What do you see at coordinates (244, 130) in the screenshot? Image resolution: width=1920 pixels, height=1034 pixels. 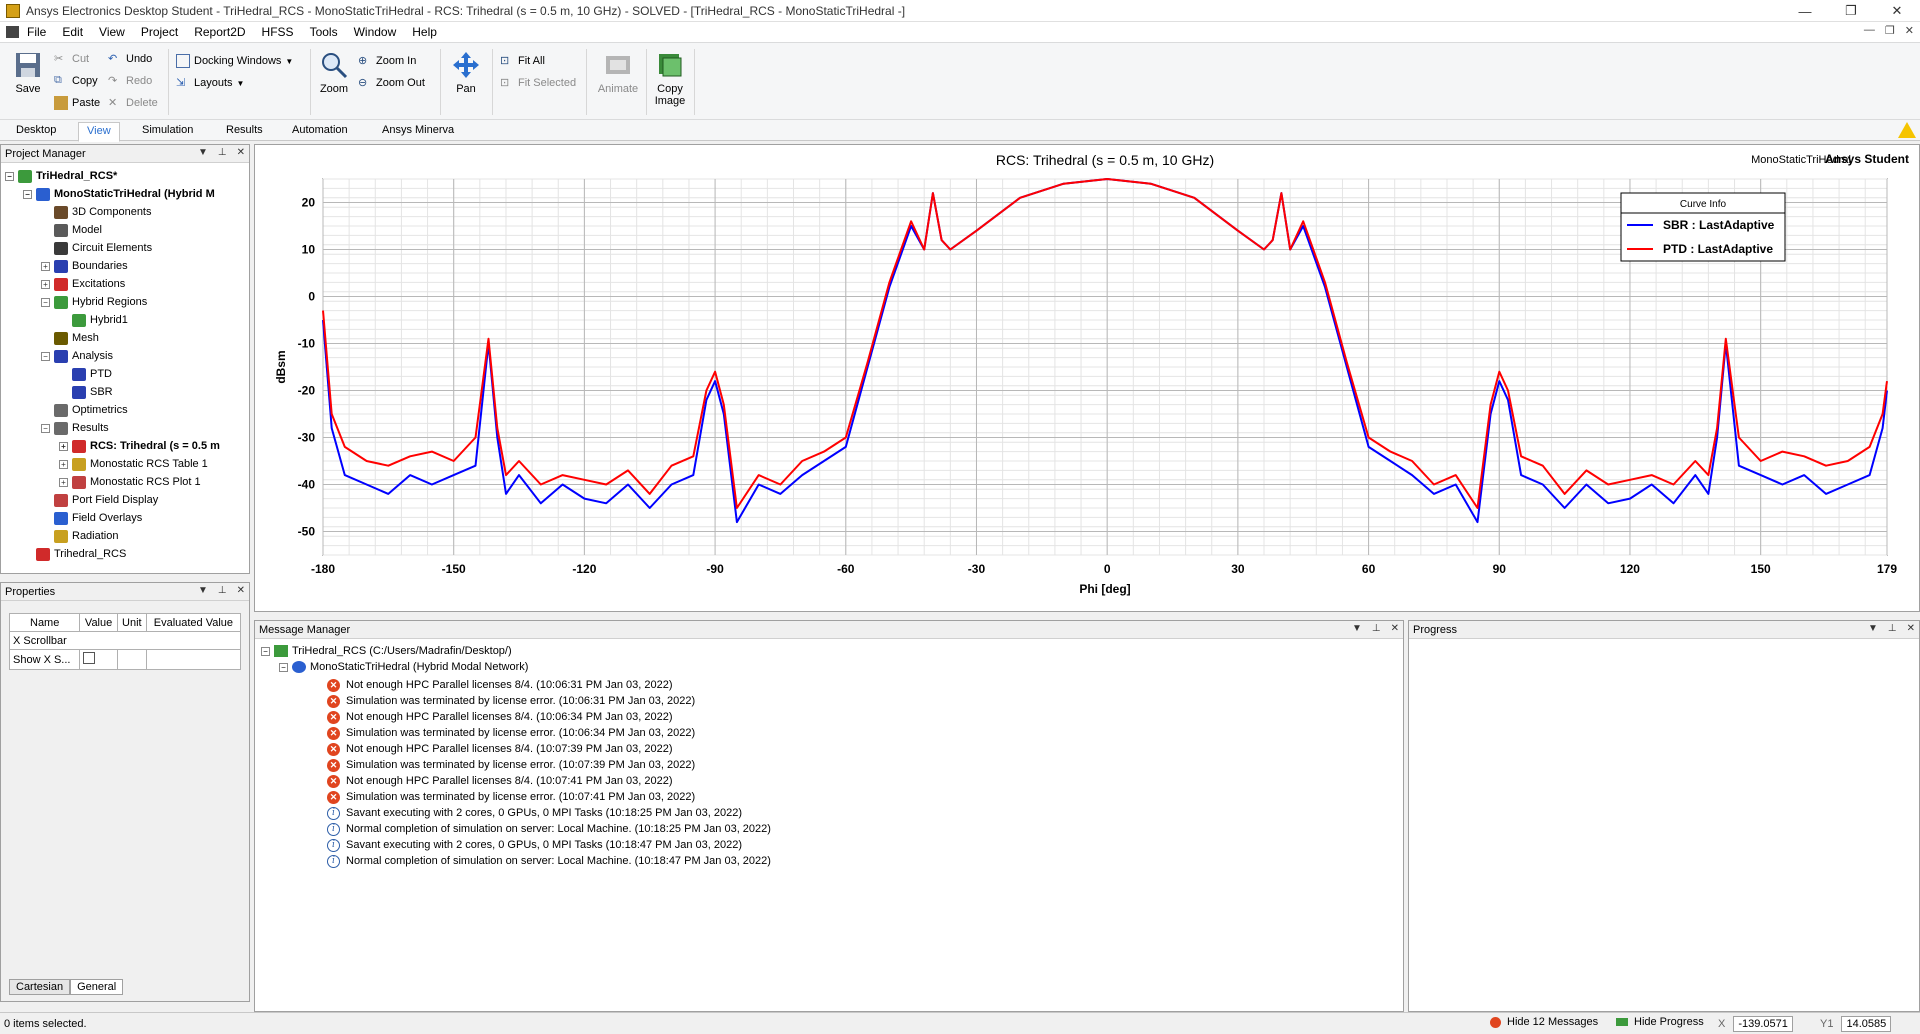 I see `tab-results: Results` at bounding box center [244, 130].